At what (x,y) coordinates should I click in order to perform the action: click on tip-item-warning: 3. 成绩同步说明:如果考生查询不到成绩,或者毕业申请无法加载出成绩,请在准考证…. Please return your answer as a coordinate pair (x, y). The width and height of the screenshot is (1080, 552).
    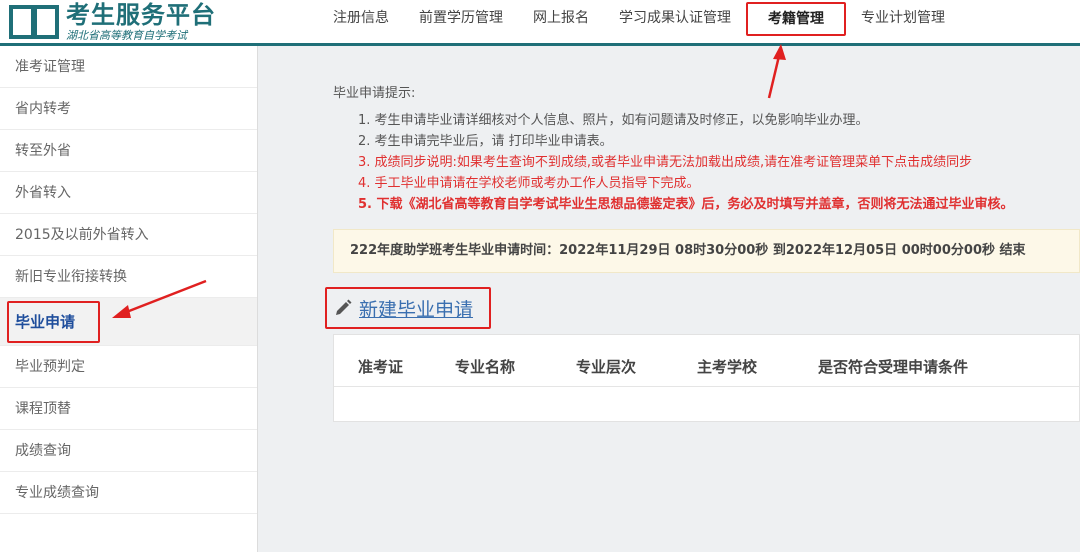
    Looking at the image, I should click on (665, 162).